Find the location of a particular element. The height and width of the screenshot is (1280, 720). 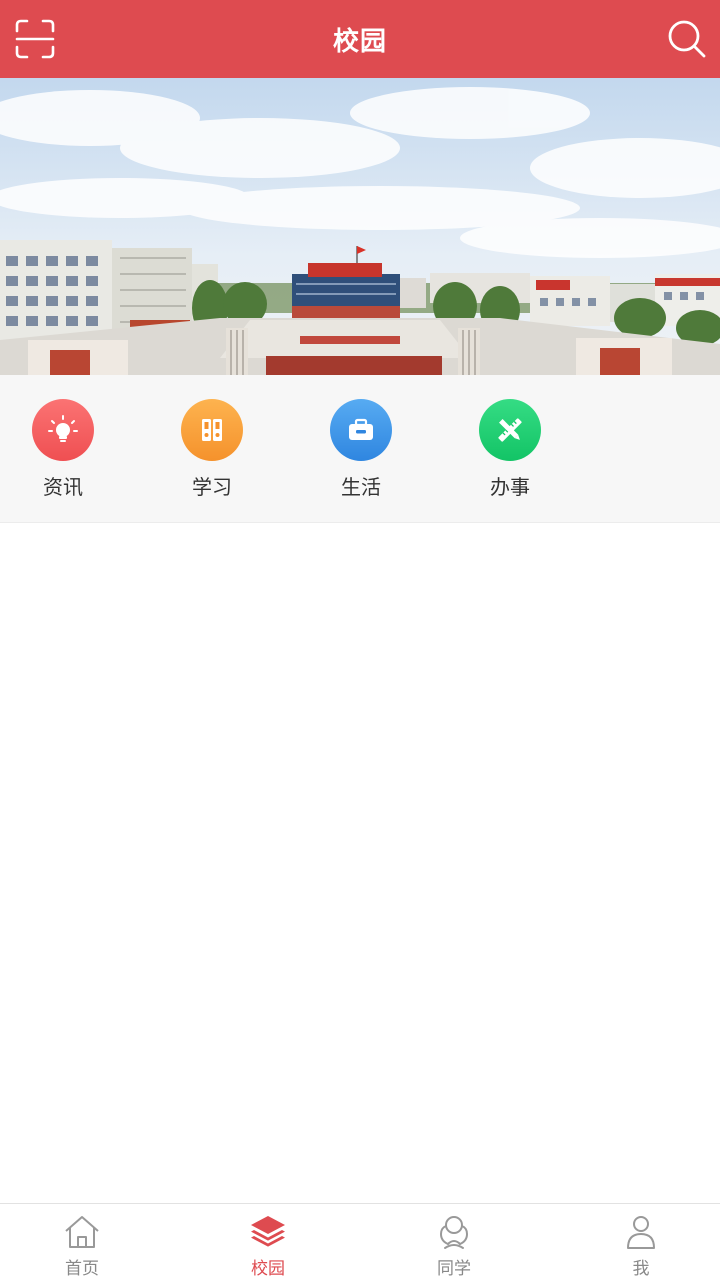

scan-icon is located at coordinates (35, 39).